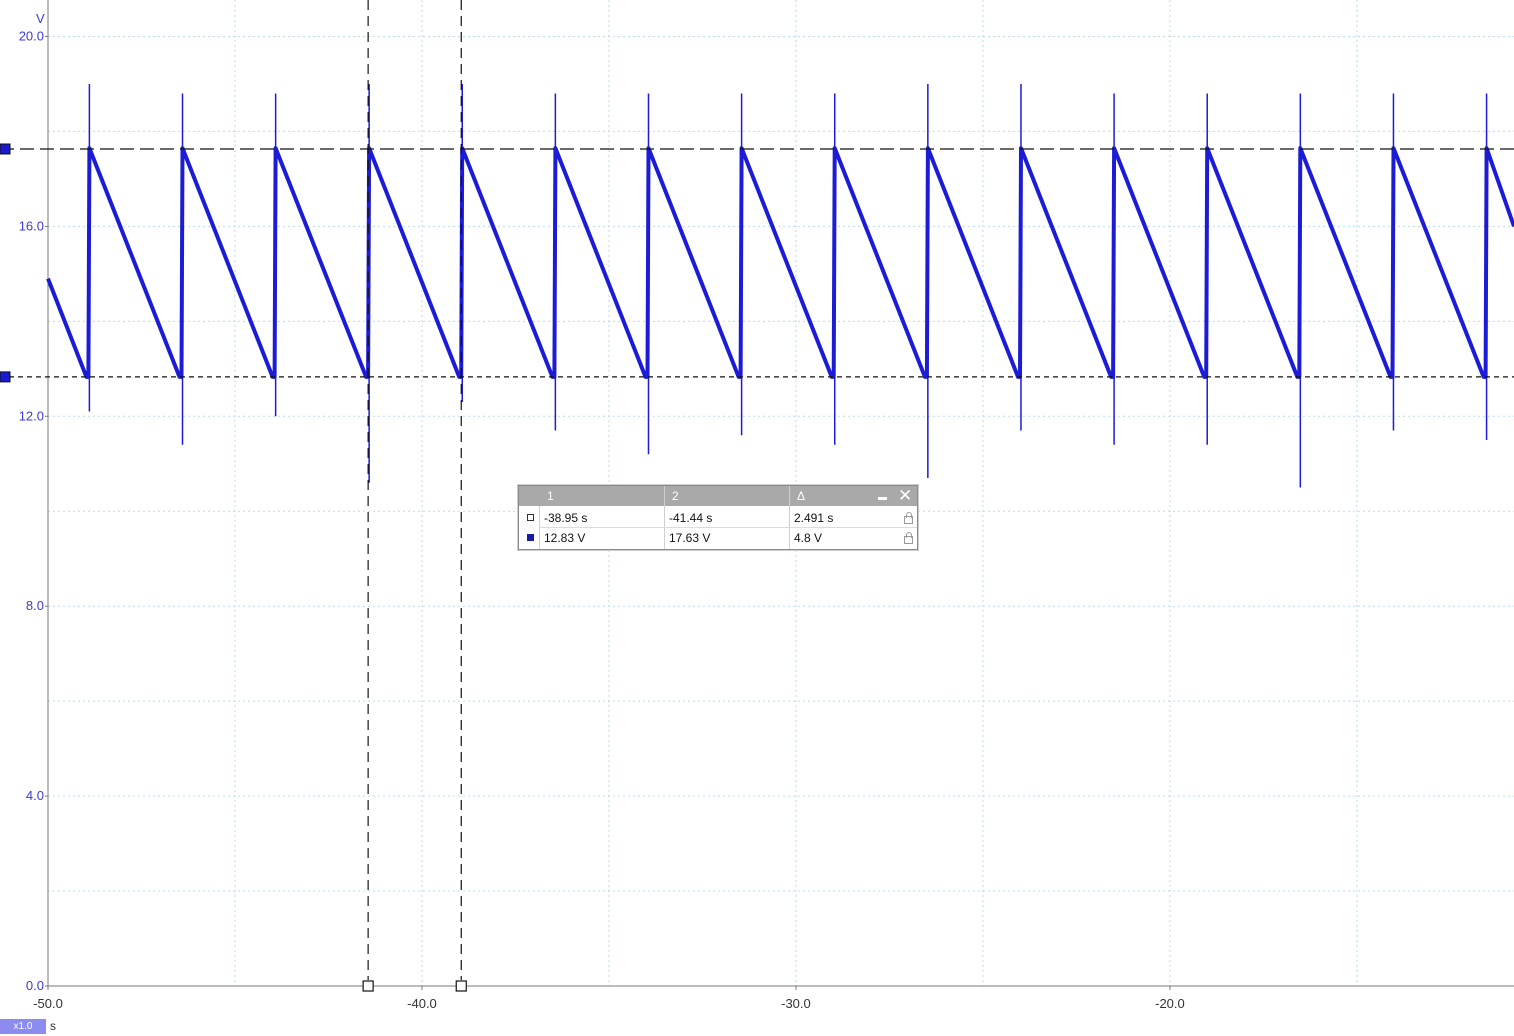 This screenshot has height=1036, width=1514. I want to click on y-tick-label: 12.0, so click(31, 415).